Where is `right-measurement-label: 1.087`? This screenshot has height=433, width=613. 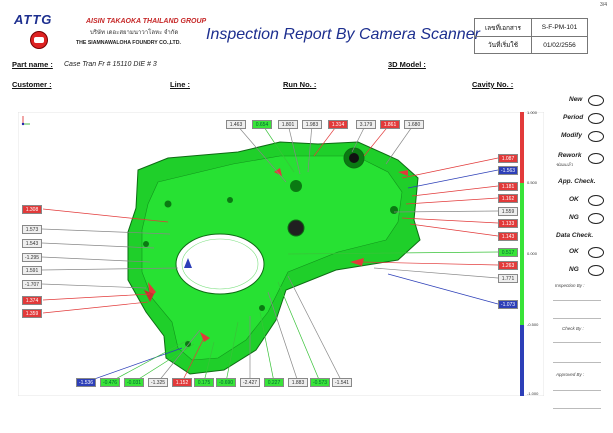 right-measurement-label: 1.087 is located at coordinates (508, 158).